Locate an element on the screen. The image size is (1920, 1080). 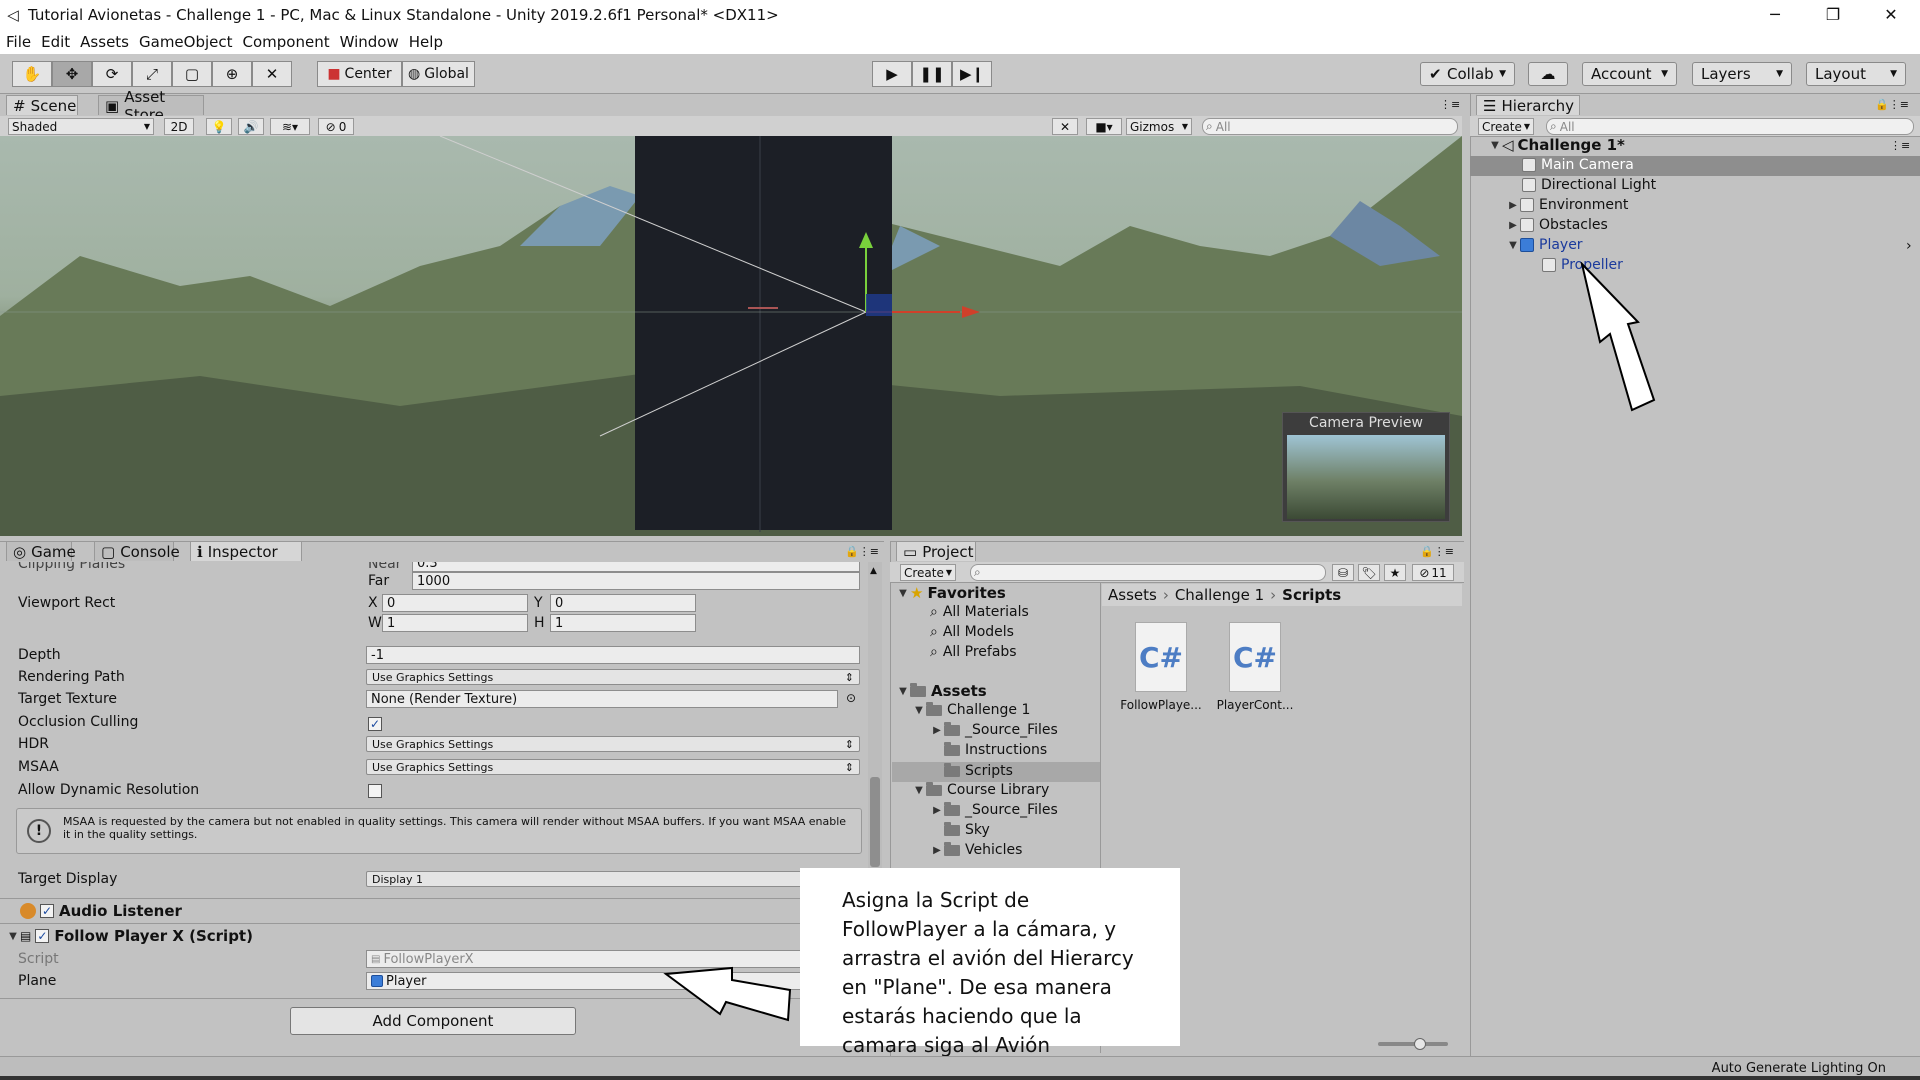
tree-item-vehicles: ▶ Vehicles is located at coordinates (976, 849).